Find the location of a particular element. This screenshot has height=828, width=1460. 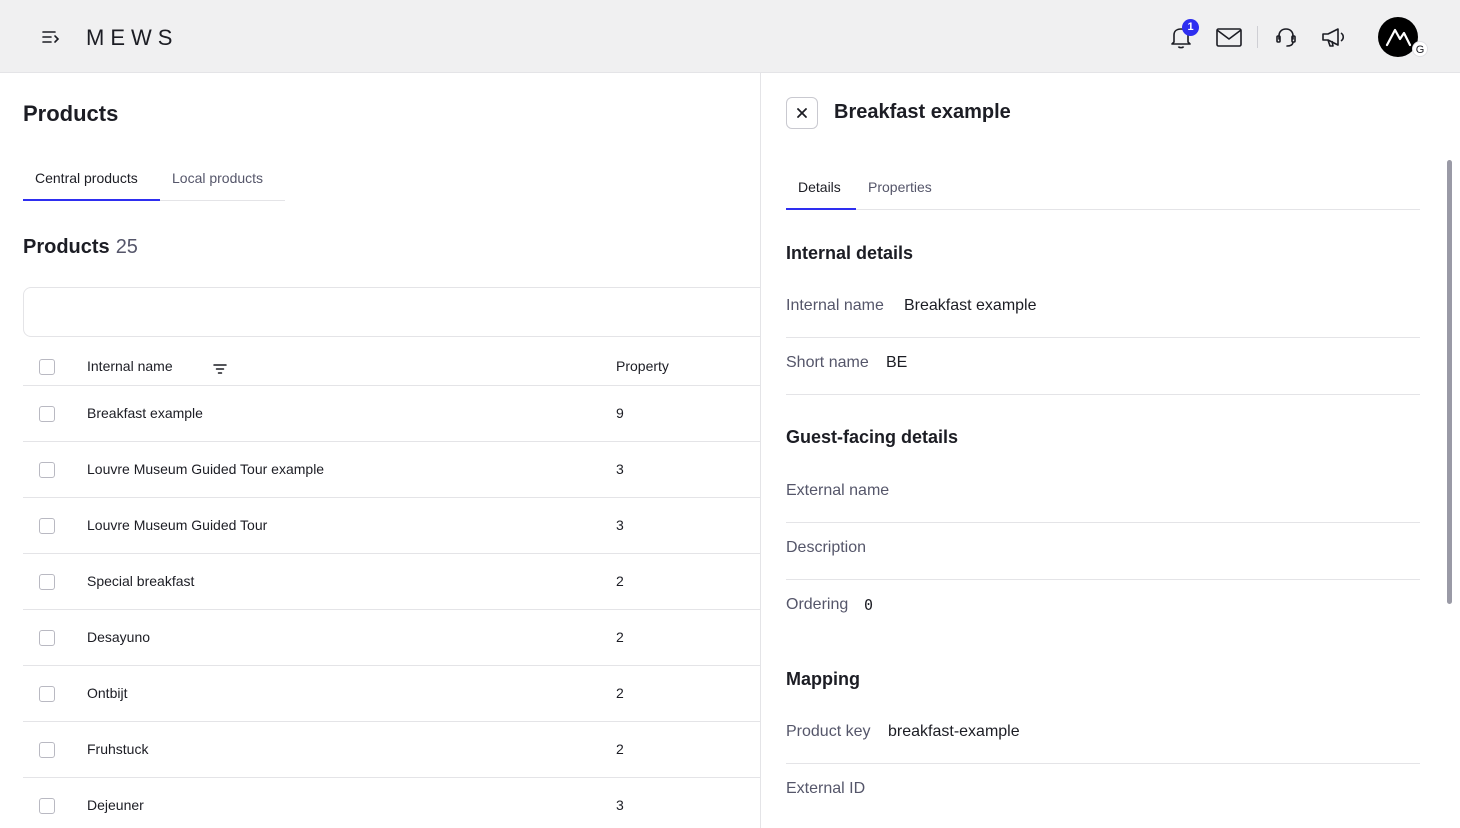

tab-properties: Properties is located at coordinates (900, 189).